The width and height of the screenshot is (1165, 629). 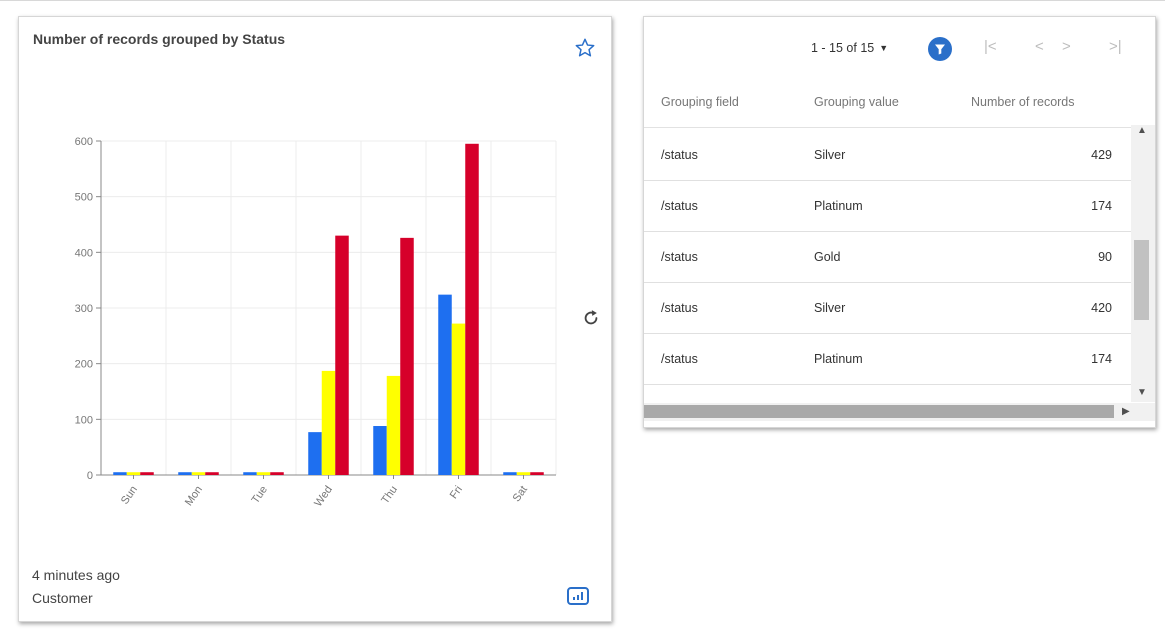 What do you see at coordinates (1105, 257) in the screenshot?
I see `cell-record-count: 90` at bounding box center [1105, 257].